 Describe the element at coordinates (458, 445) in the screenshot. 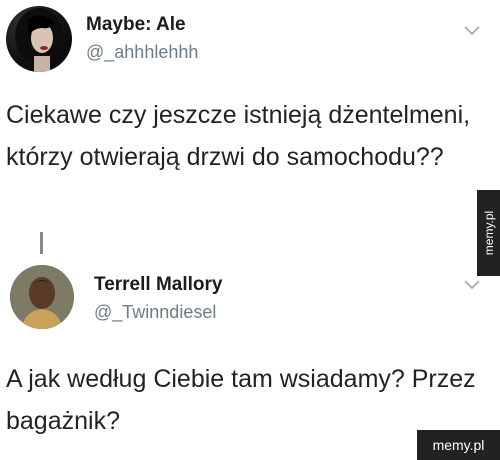

I see `corner-watermark: memy.pl` at that location.